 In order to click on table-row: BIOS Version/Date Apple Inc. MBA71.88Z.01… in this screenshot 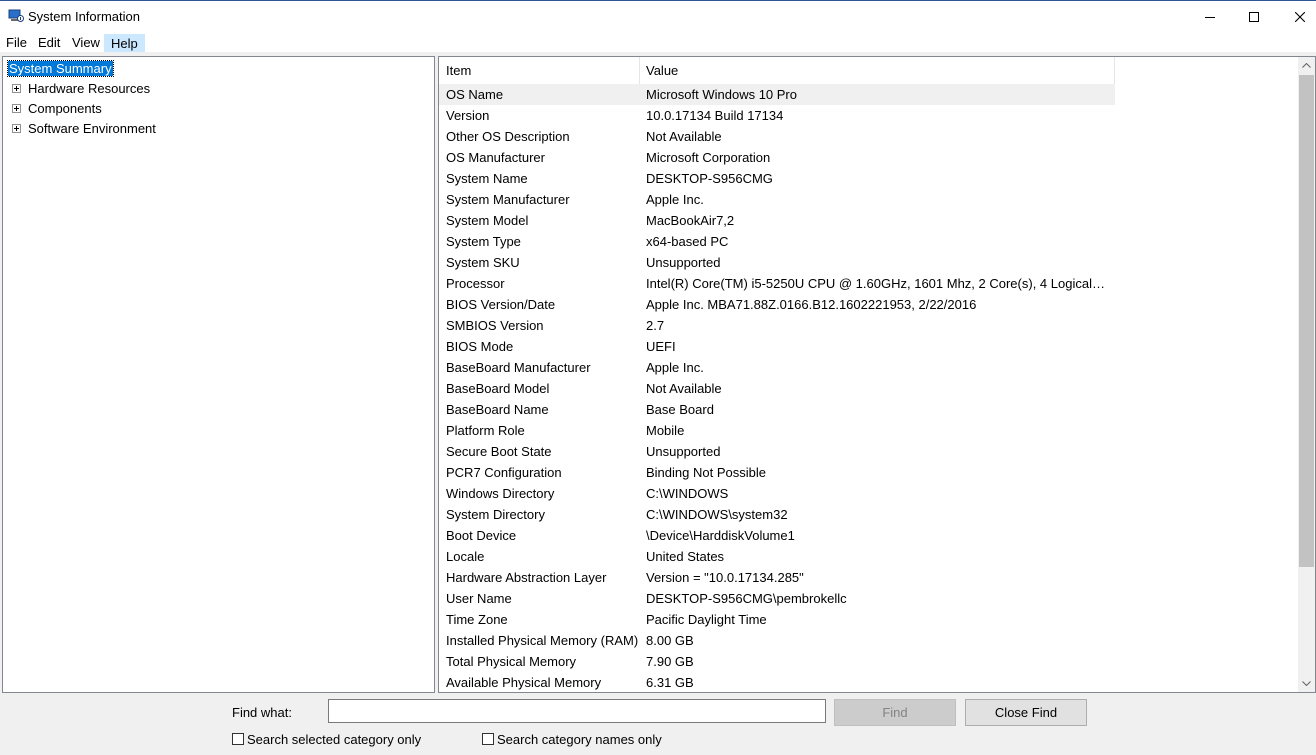, I will do `click(777, 304)`.